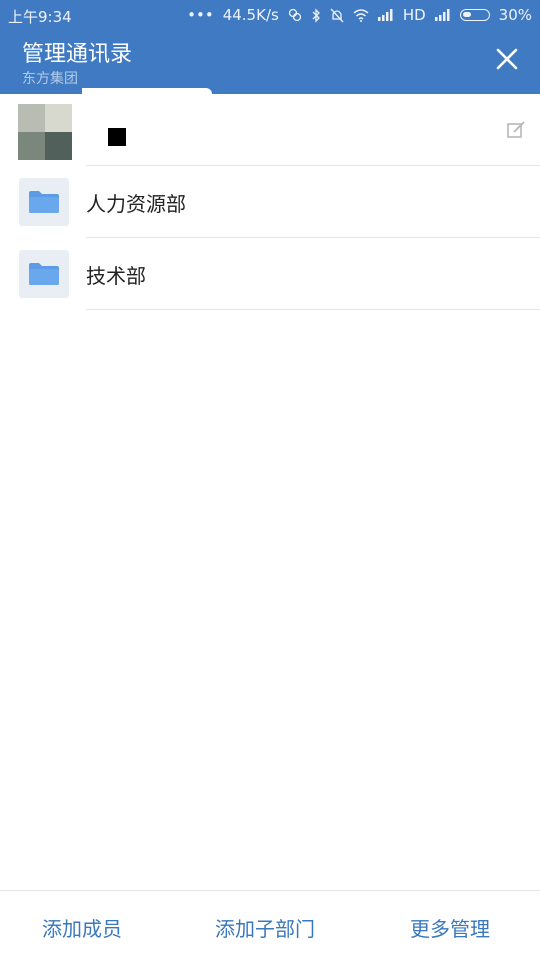  I want to click on add-sub-department-button: 添加子部门, so click(265, 927).